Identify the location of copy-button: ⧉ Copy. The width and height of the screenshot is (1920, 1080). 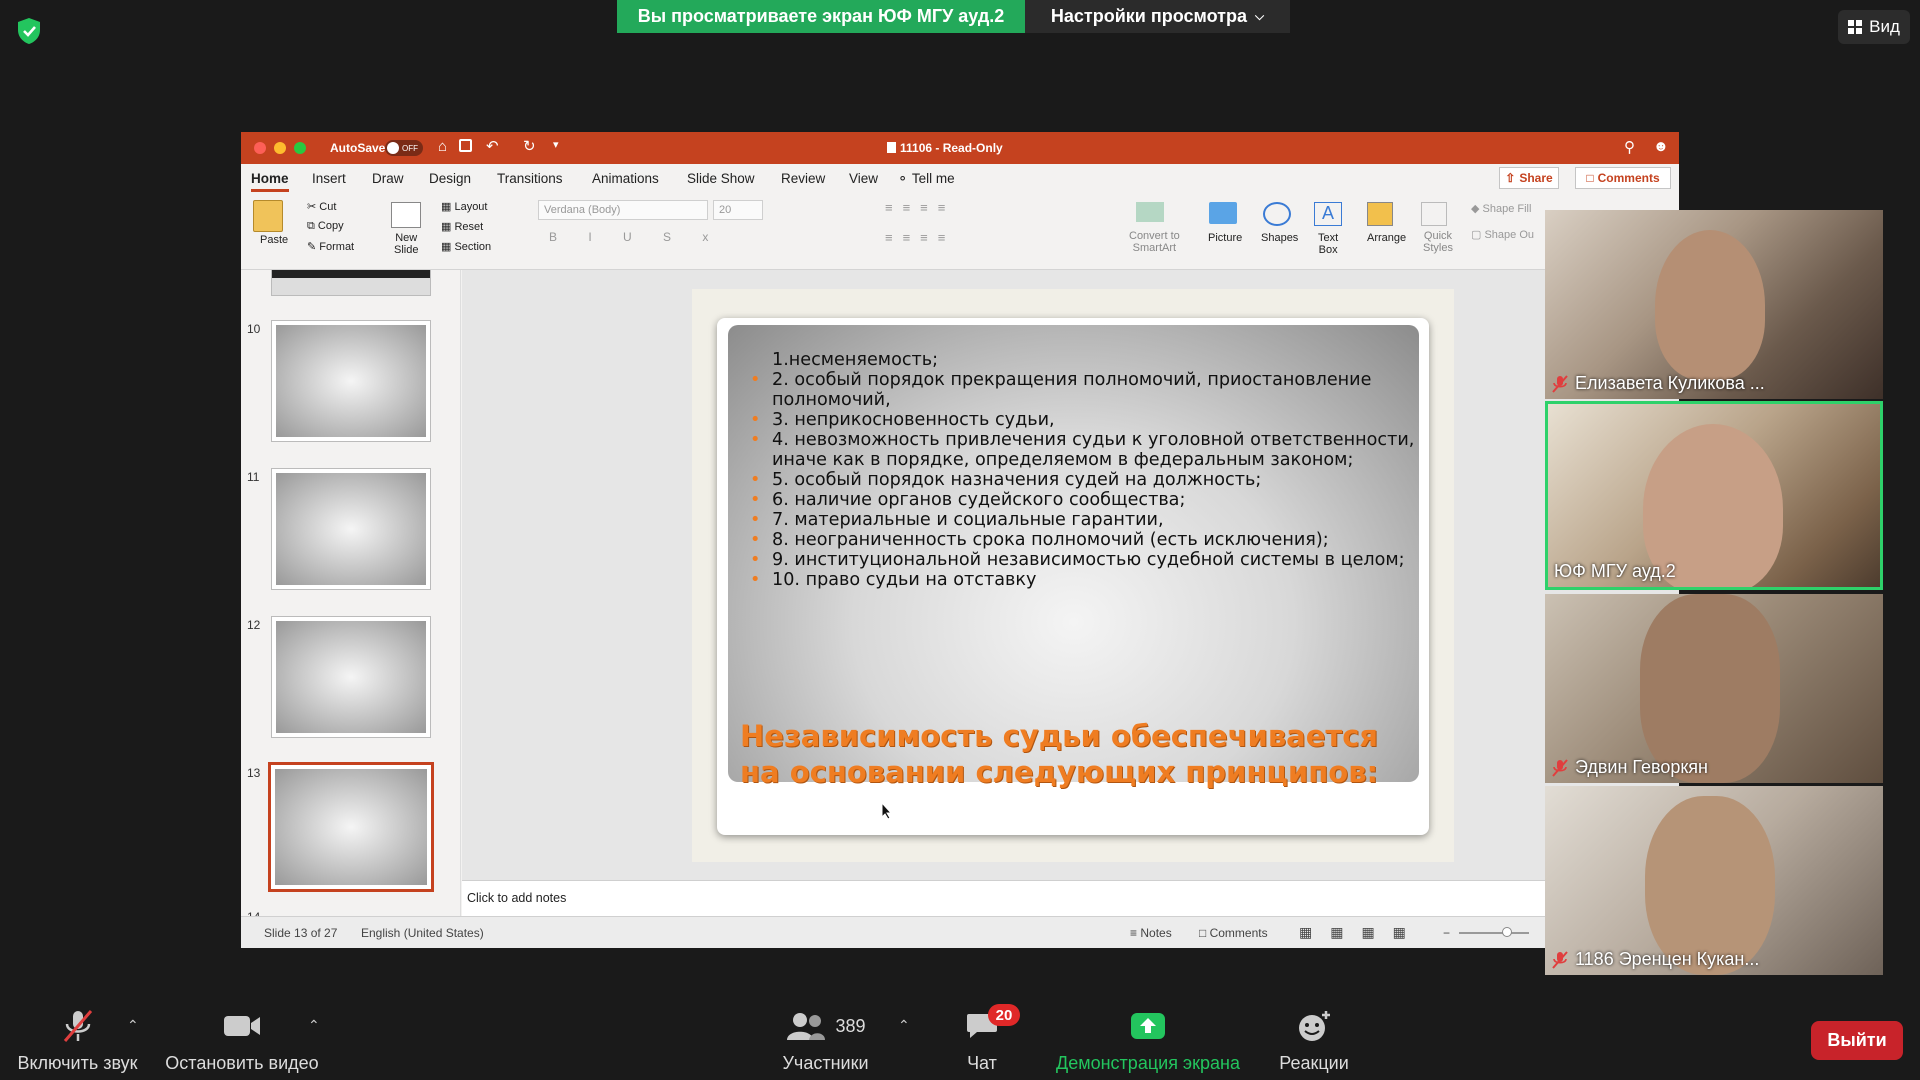
(325, 226).